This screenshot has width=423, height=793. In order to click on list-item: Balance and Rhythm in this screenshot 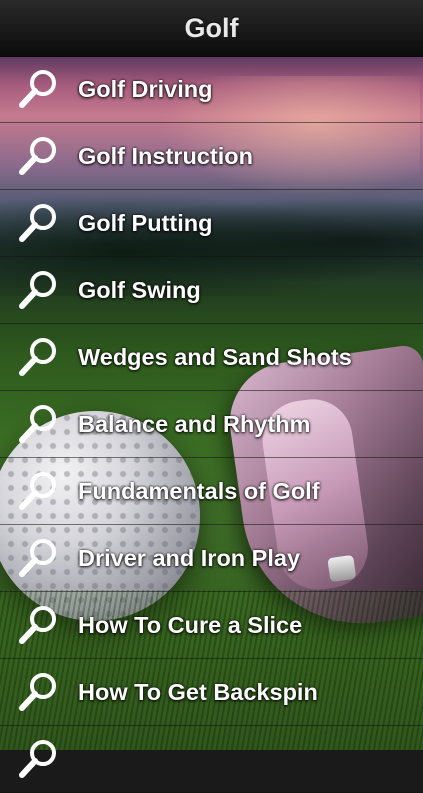, I will do `click(211, 424)`.